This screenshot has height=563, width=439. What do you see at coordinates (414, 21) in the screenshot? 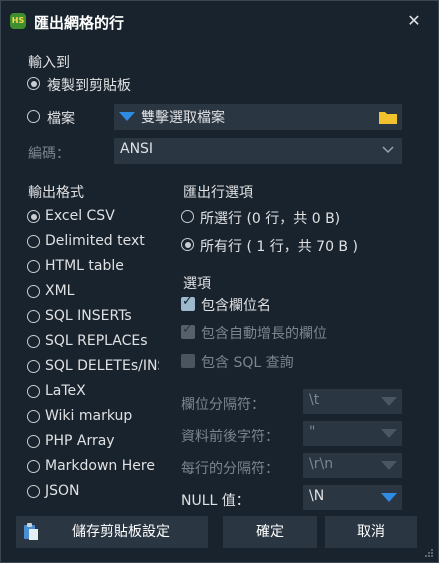
I see `close-icon: ✕` at bounding box center [414, 21].